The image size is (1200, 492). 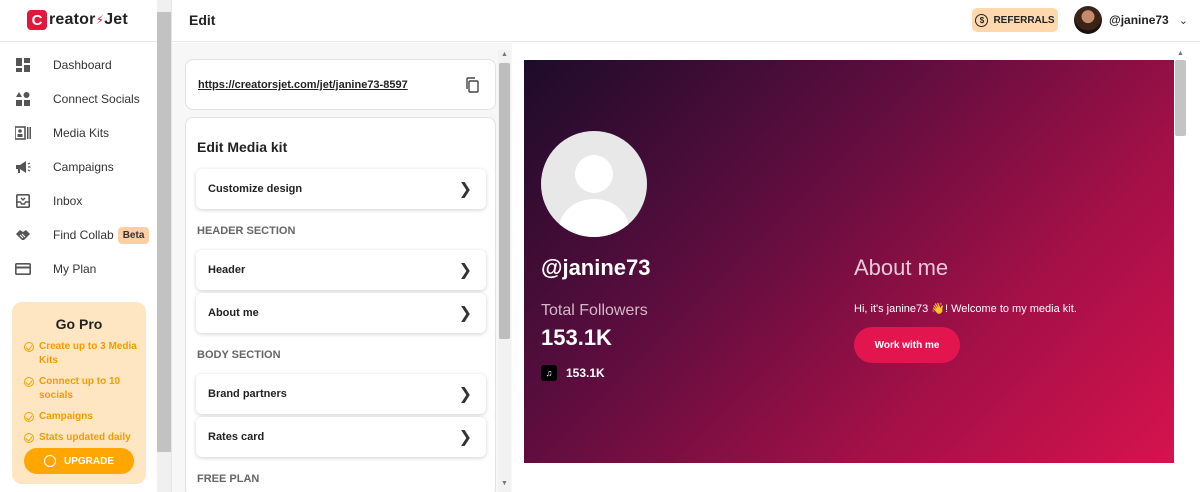 I want to click on media-kit-icon, so click(x=23, y=133).